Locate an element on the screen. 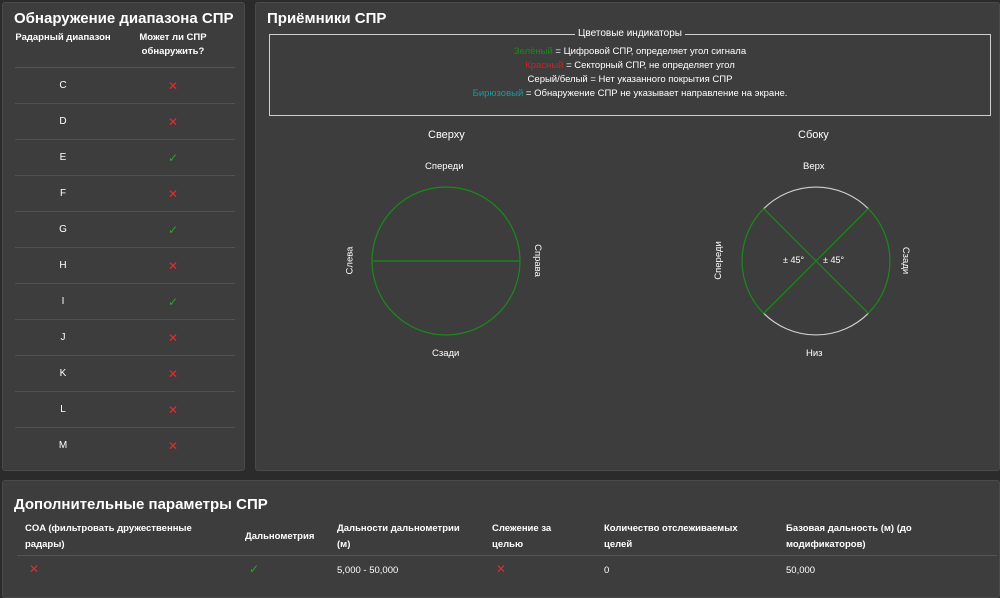  table-row: G ✓ is located at coordinates (125, 230).